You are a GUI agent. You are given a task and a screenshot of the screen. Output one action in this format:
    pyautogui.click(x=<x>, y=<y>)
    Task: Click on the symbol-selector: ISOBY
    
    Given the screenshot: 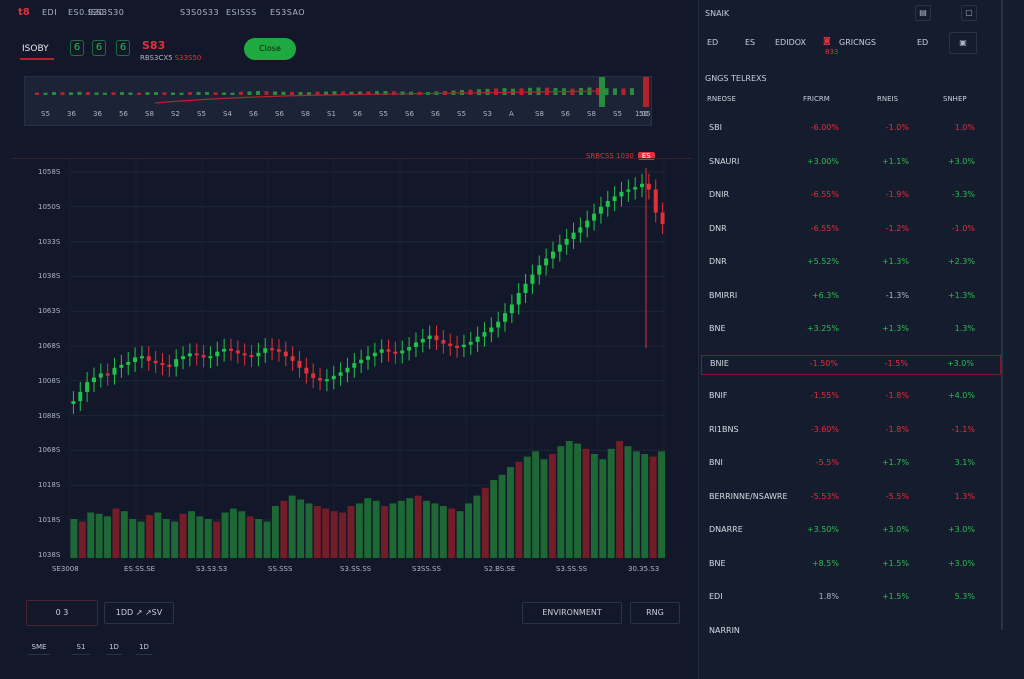 What is the action you would take?
    pyautogui.click(x=37, y=50)
    